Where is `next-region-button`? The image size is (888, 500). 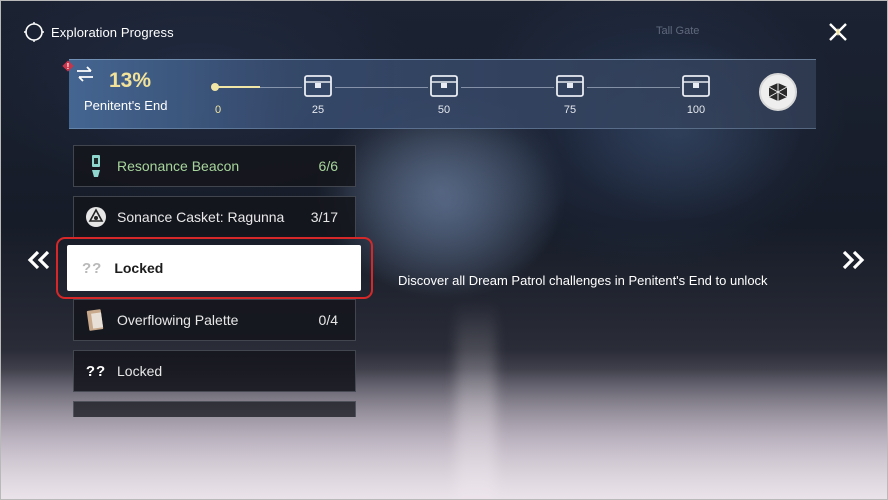 next-region-button is located at coordinates (853, 260).